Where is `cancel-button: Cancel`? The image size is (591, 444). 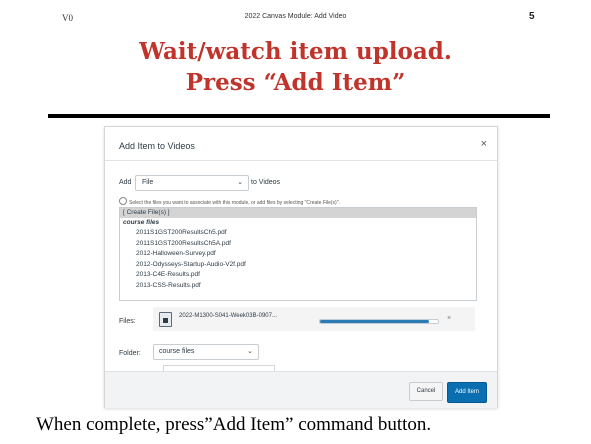 cancel-button: Cancel is located at coordinates (426, 391).